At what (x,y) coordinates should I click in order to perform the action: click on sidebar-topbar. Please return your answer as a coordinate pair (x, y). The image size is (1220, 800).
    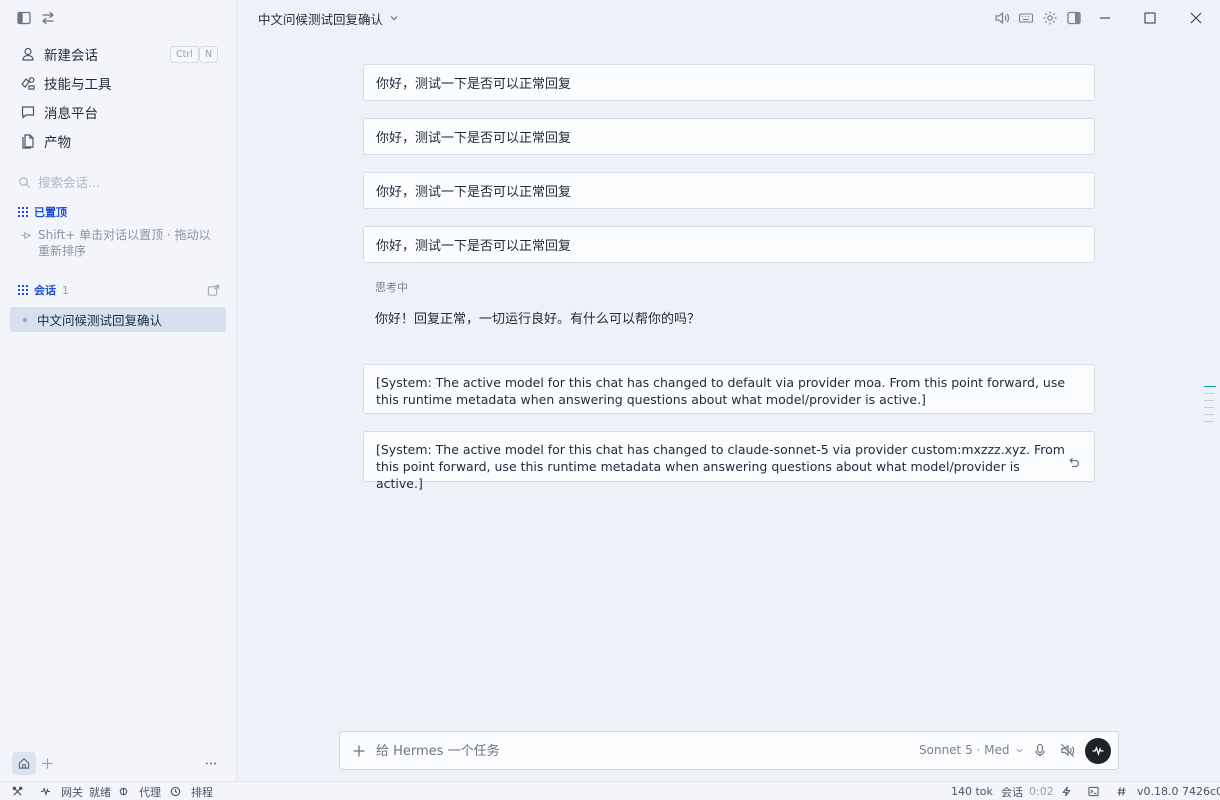
    Looking at the image, I should click on (118, 18).